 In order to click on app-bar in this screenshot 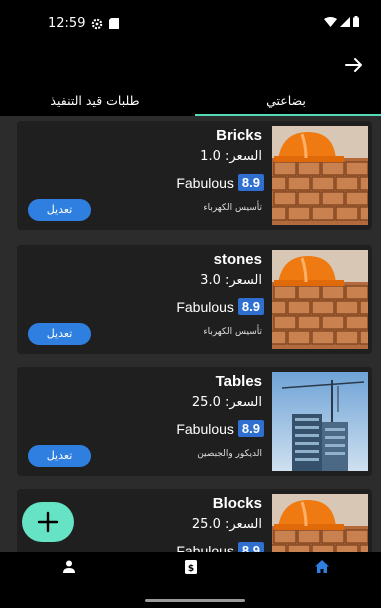, I will do `click(190, 68)`.